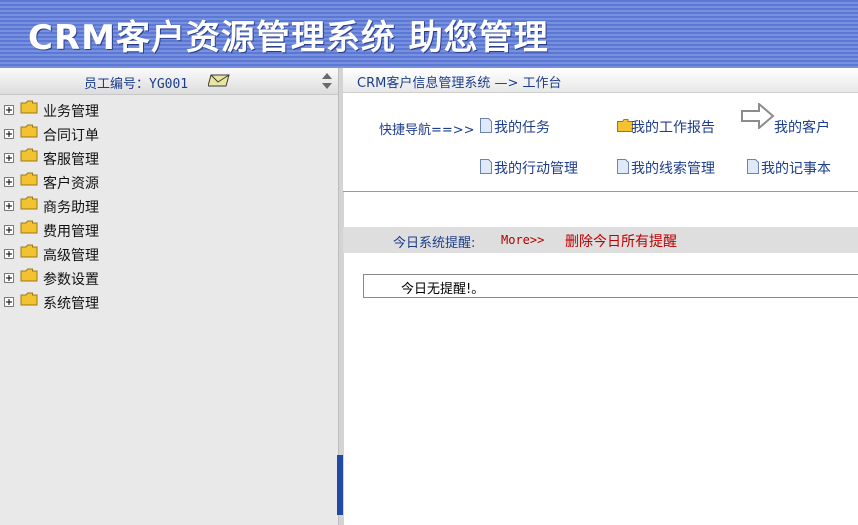  I want to click on quick-nav-label: 快捷导航==>>, so click(427, 130).